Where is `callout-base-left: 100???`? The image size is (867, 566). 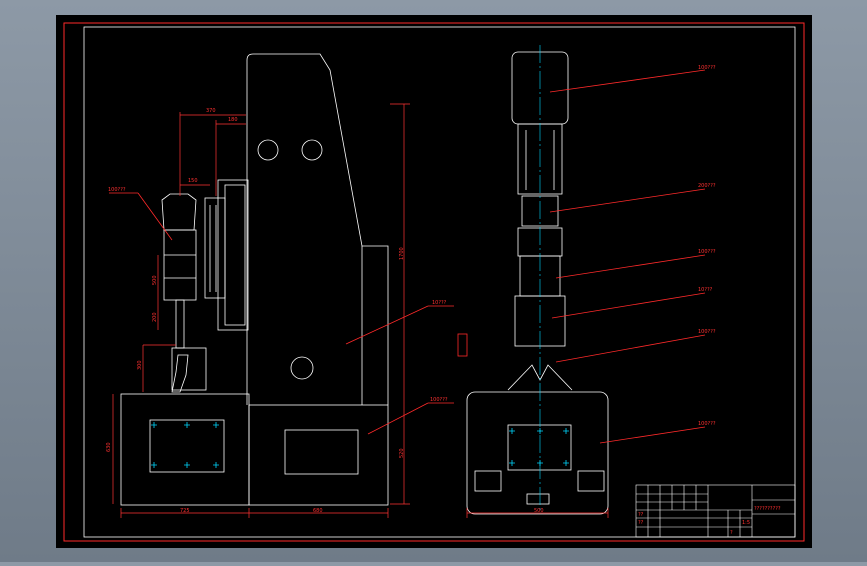 callout-base-left: 100??? is located at coordinates (439, 400).